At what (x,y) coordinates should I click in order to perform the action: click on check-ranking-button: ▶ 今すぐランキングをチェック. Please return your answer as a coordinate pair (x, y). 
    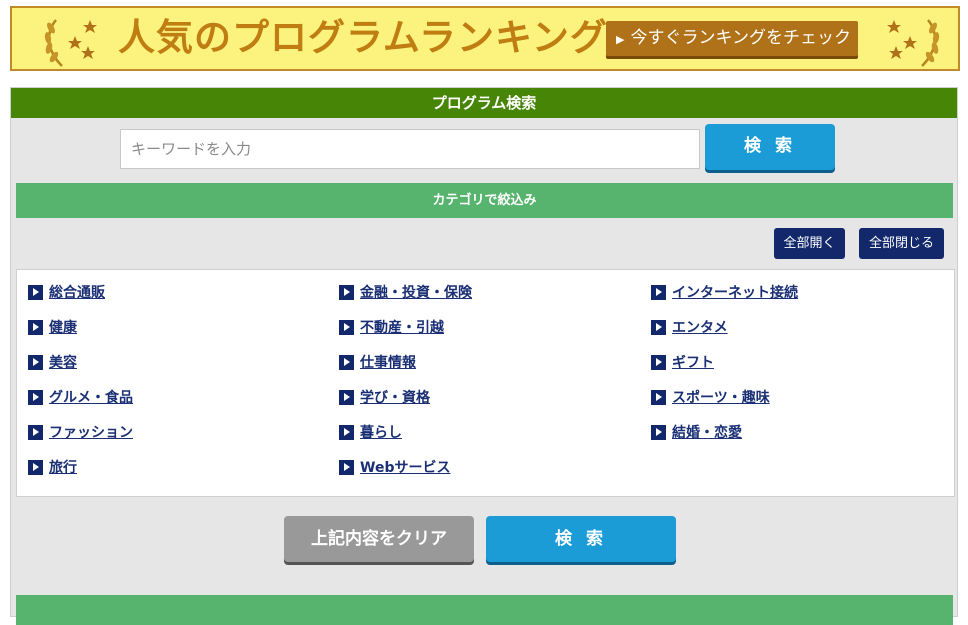
    Looking at the image, I should click on (732, 38).